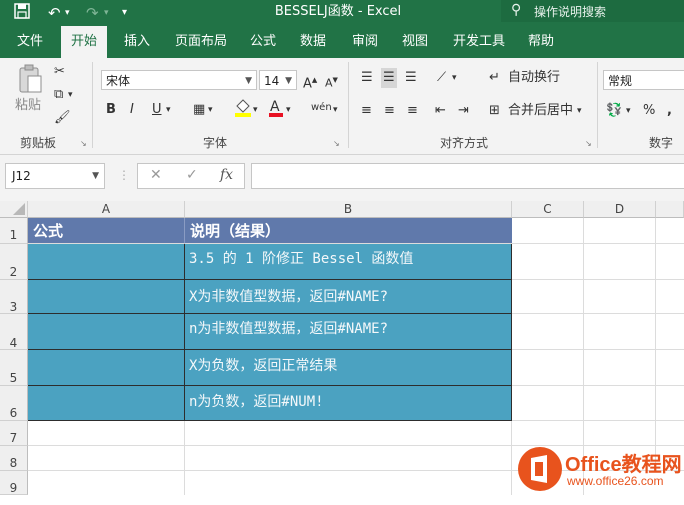  I want to click on align-center-icon: ≡, so click(389, 111).